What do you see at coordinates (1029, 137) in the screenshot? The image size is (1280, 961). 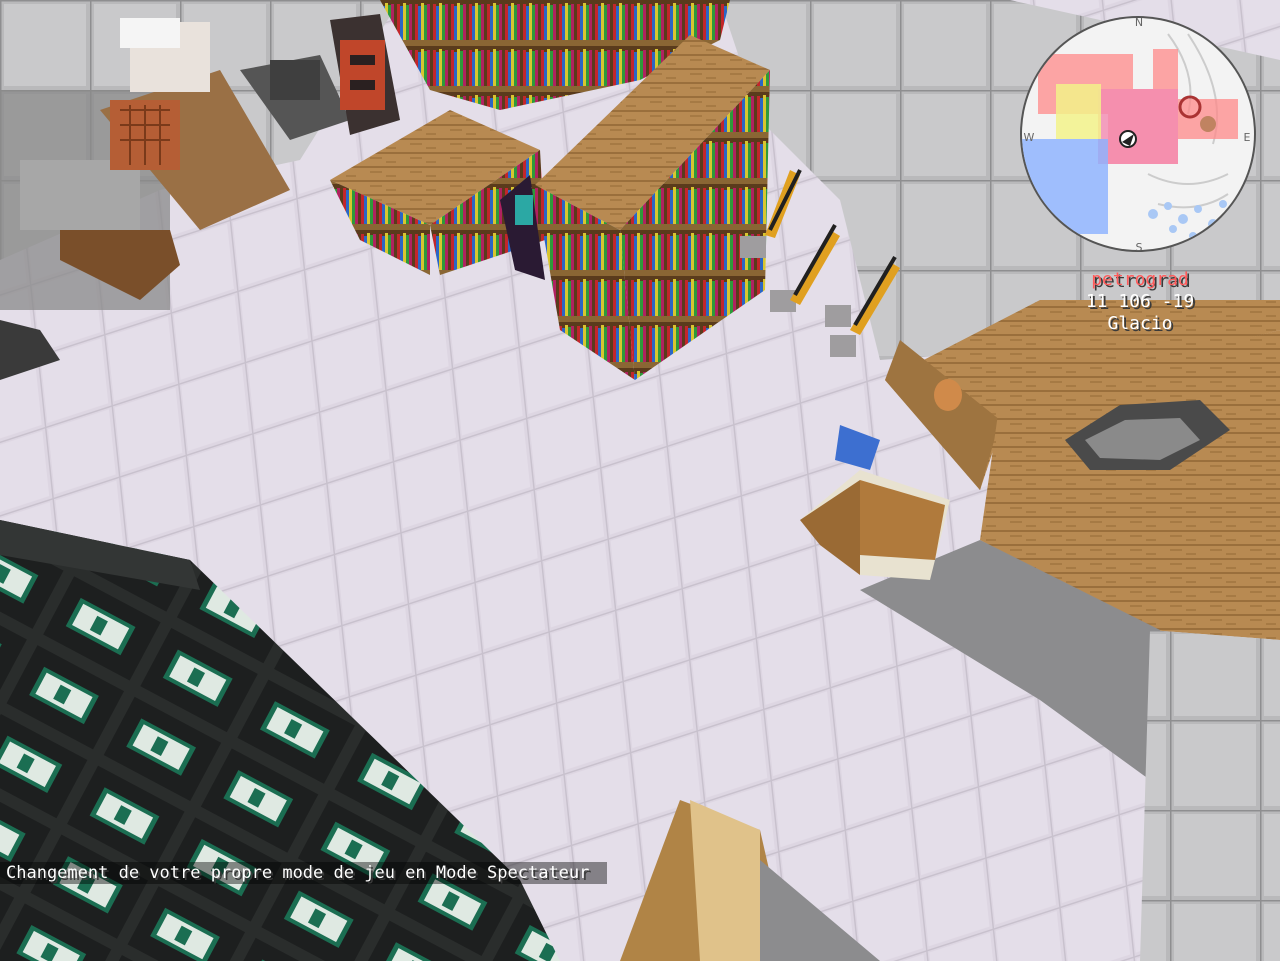 I see `compass-west: W` at bounding box center [1029, 137].